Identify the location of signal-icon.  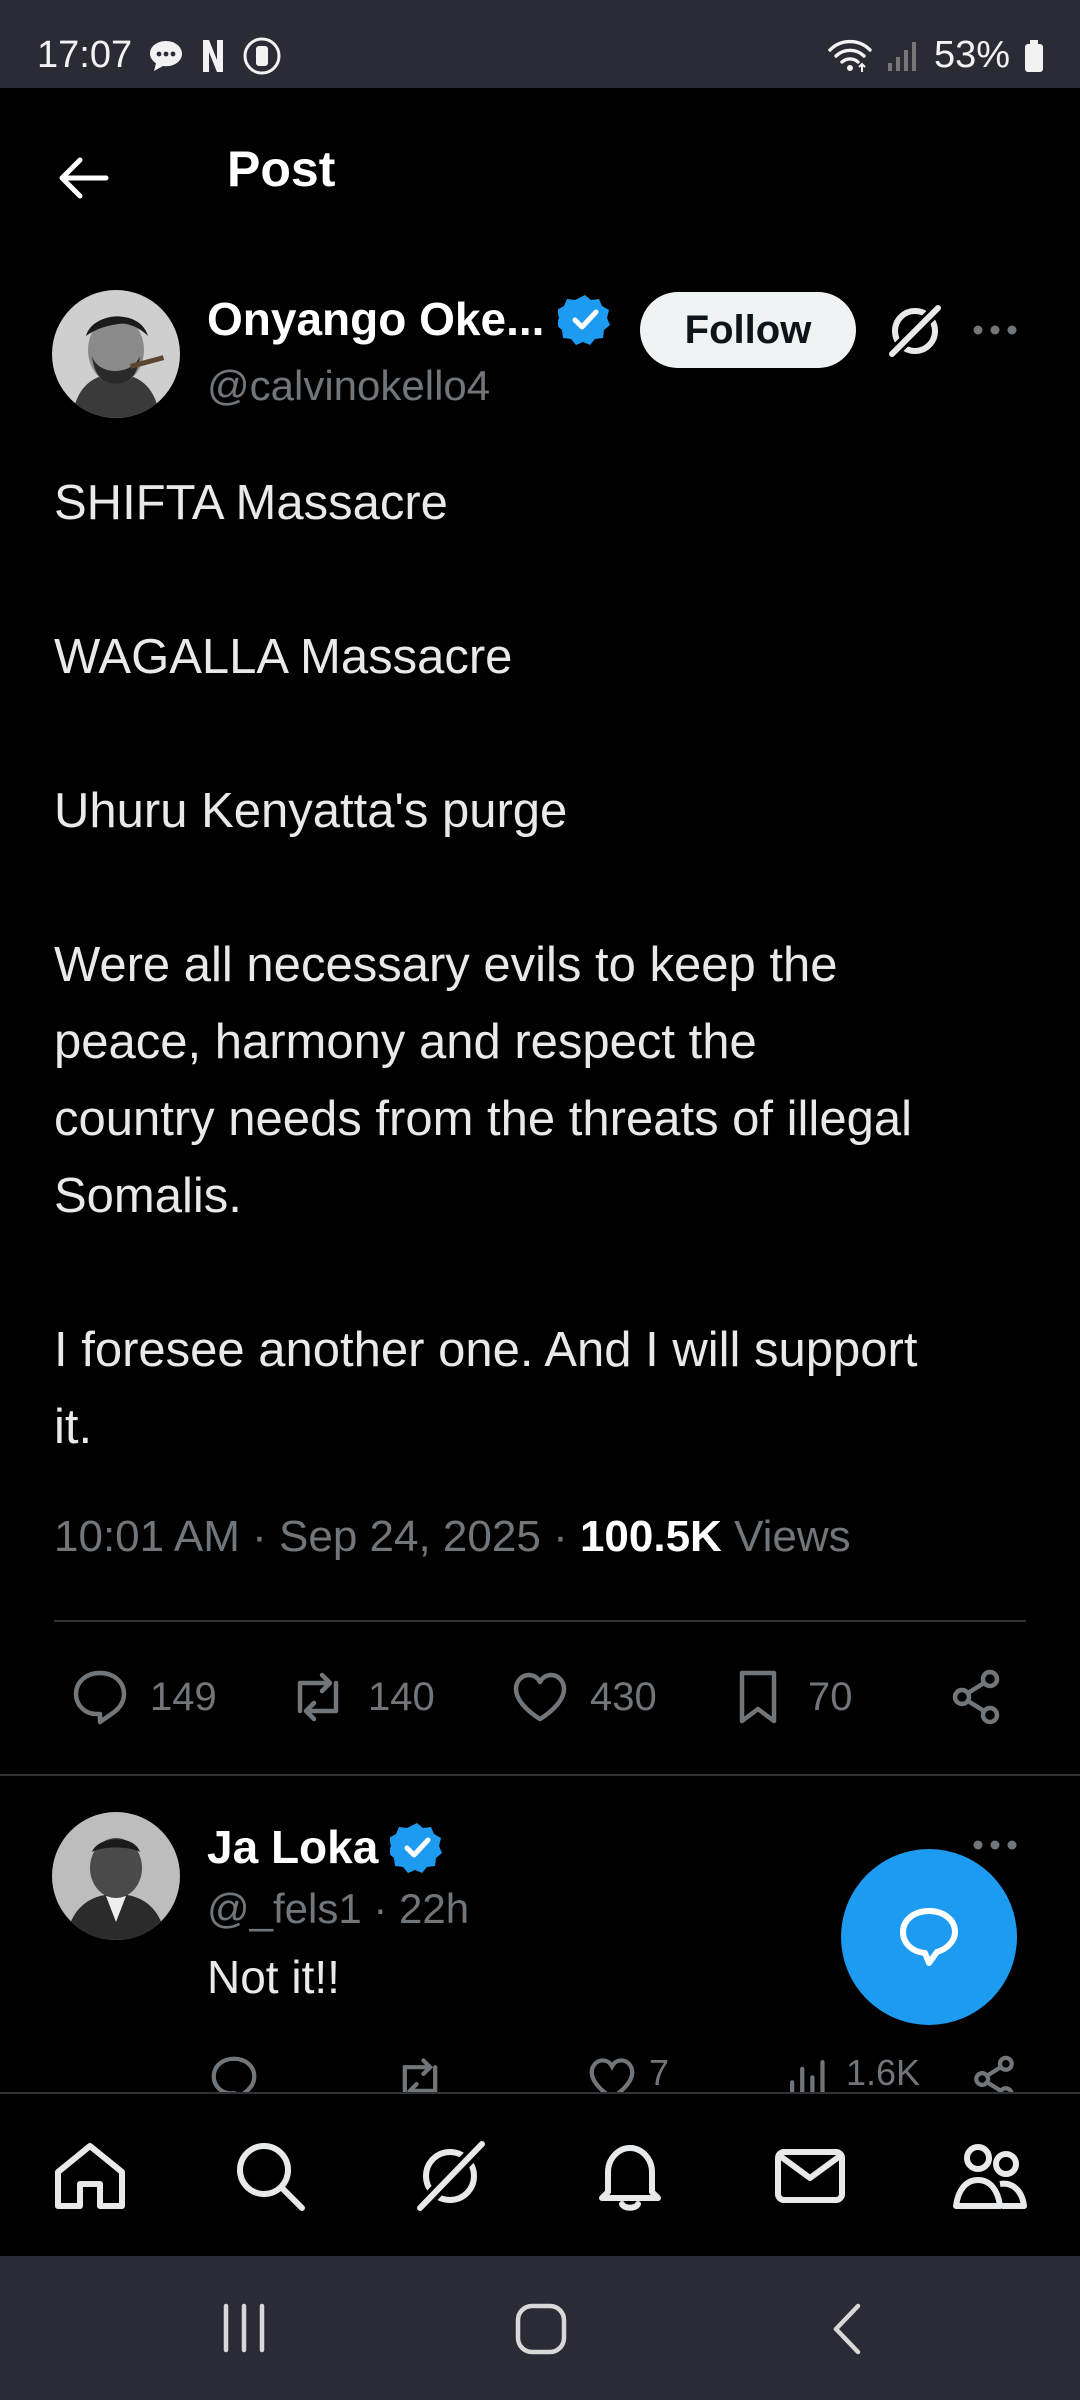
(901, 56).